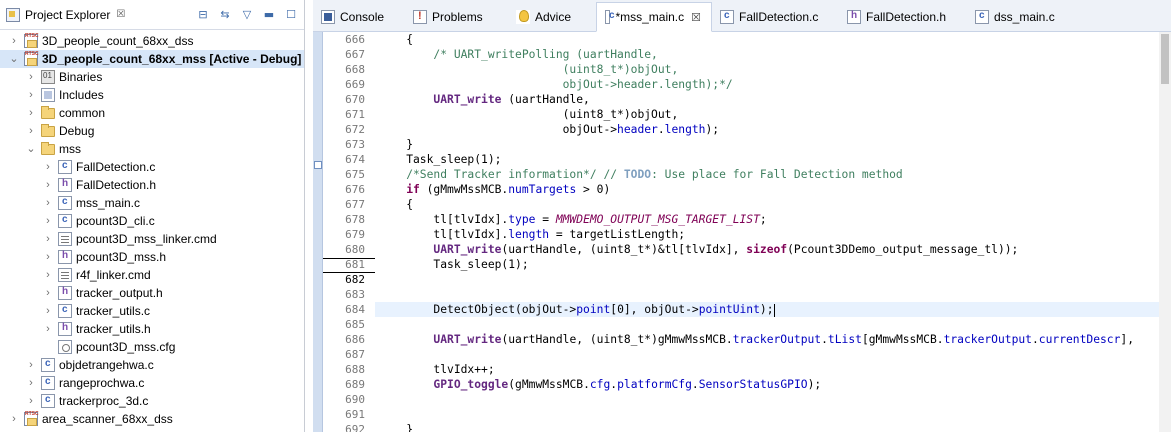 The width and height of the screenshot is (1171, 432). What do you see at coordinates (1165, 232) in the screenshot?
I see `vertical-scrollbar` at bounding box center [1165, 232].